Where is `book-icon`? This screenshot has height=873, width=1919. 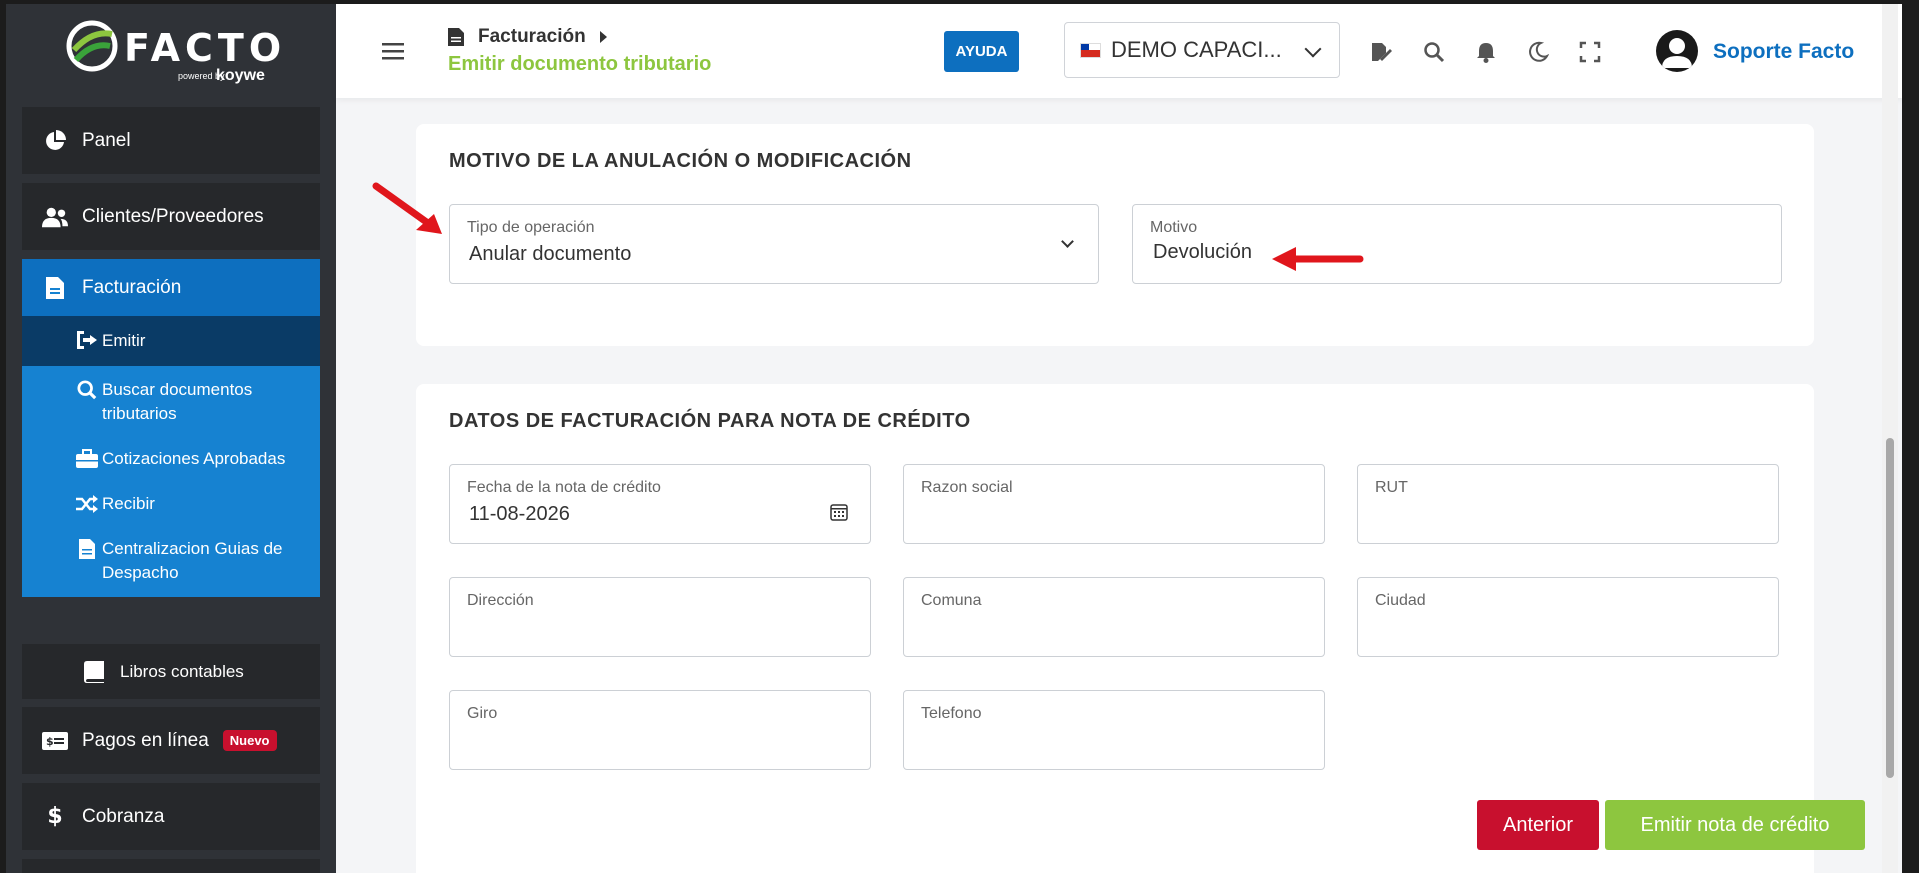 book-icon is located at coordinates (95, 671).